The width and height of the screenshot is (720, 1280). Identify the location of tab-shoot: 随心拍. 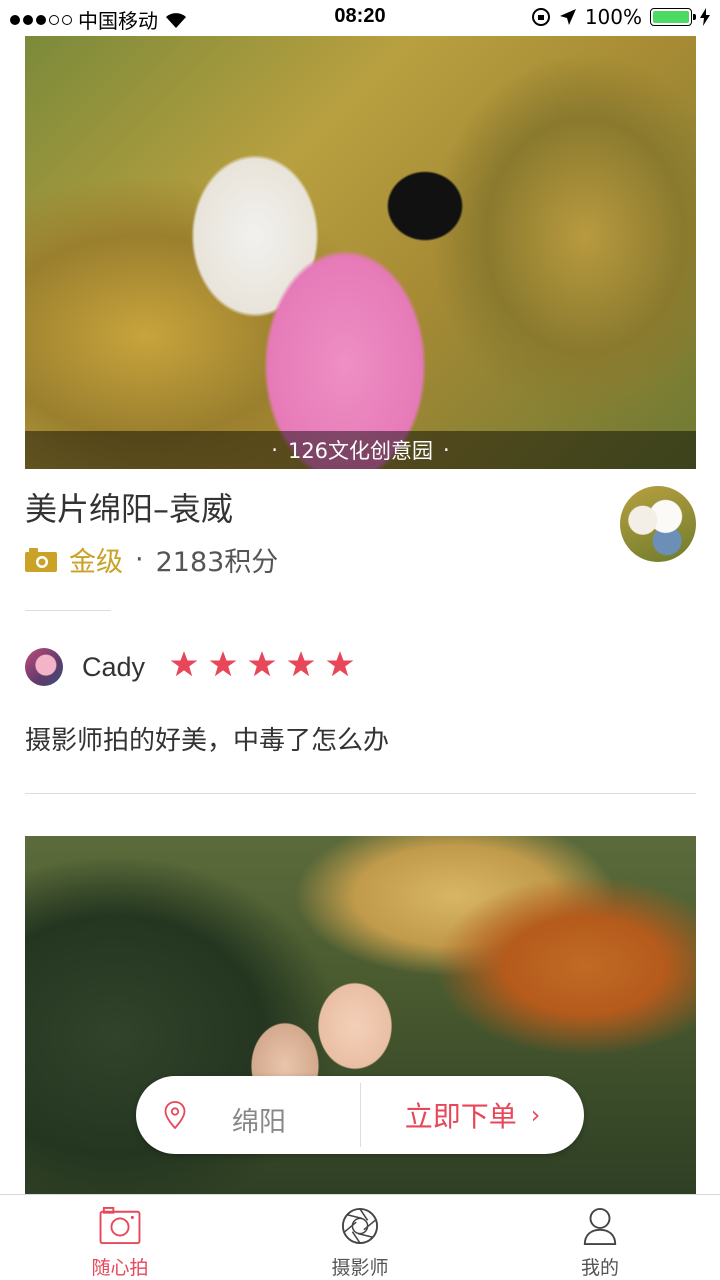
(120, 1237).